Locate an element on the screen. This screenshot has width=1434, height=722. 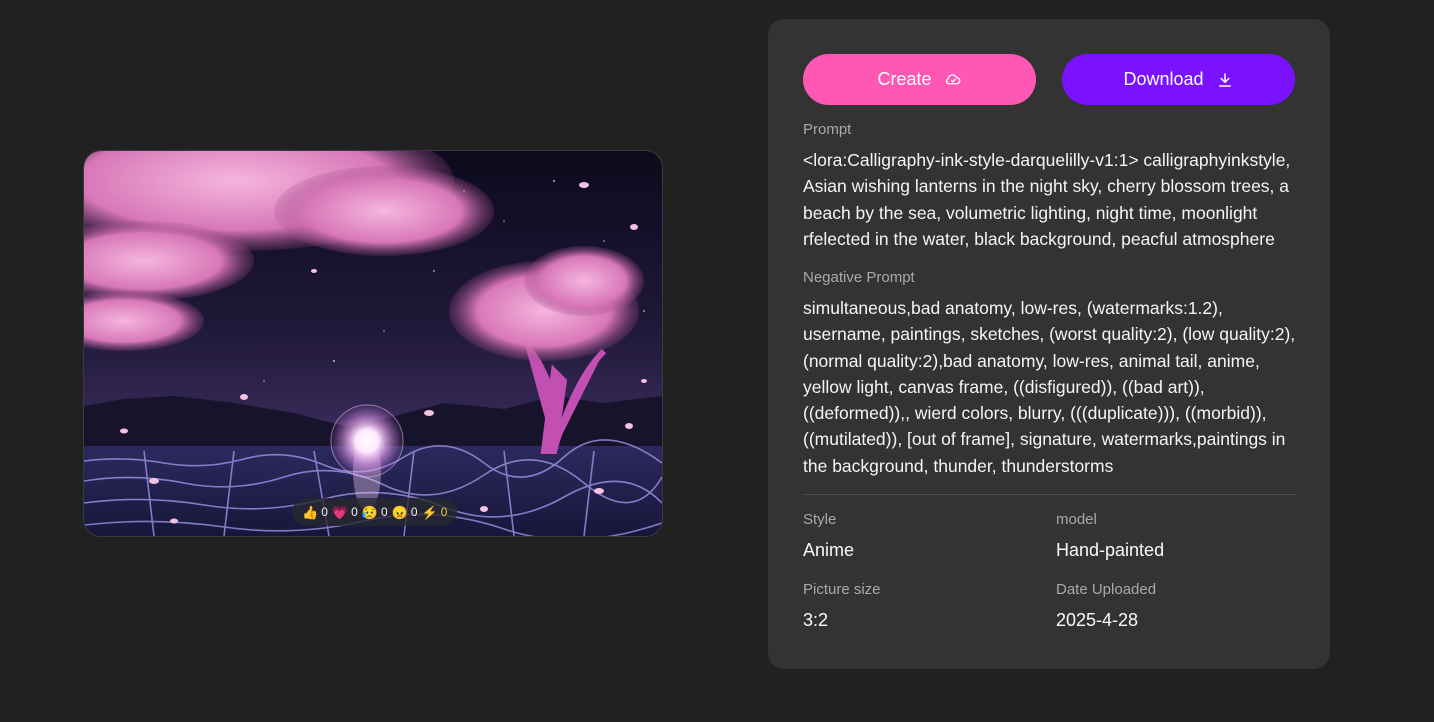
date-uploaded-value: 2025-4-28 is located at coordinates (1097, 620).